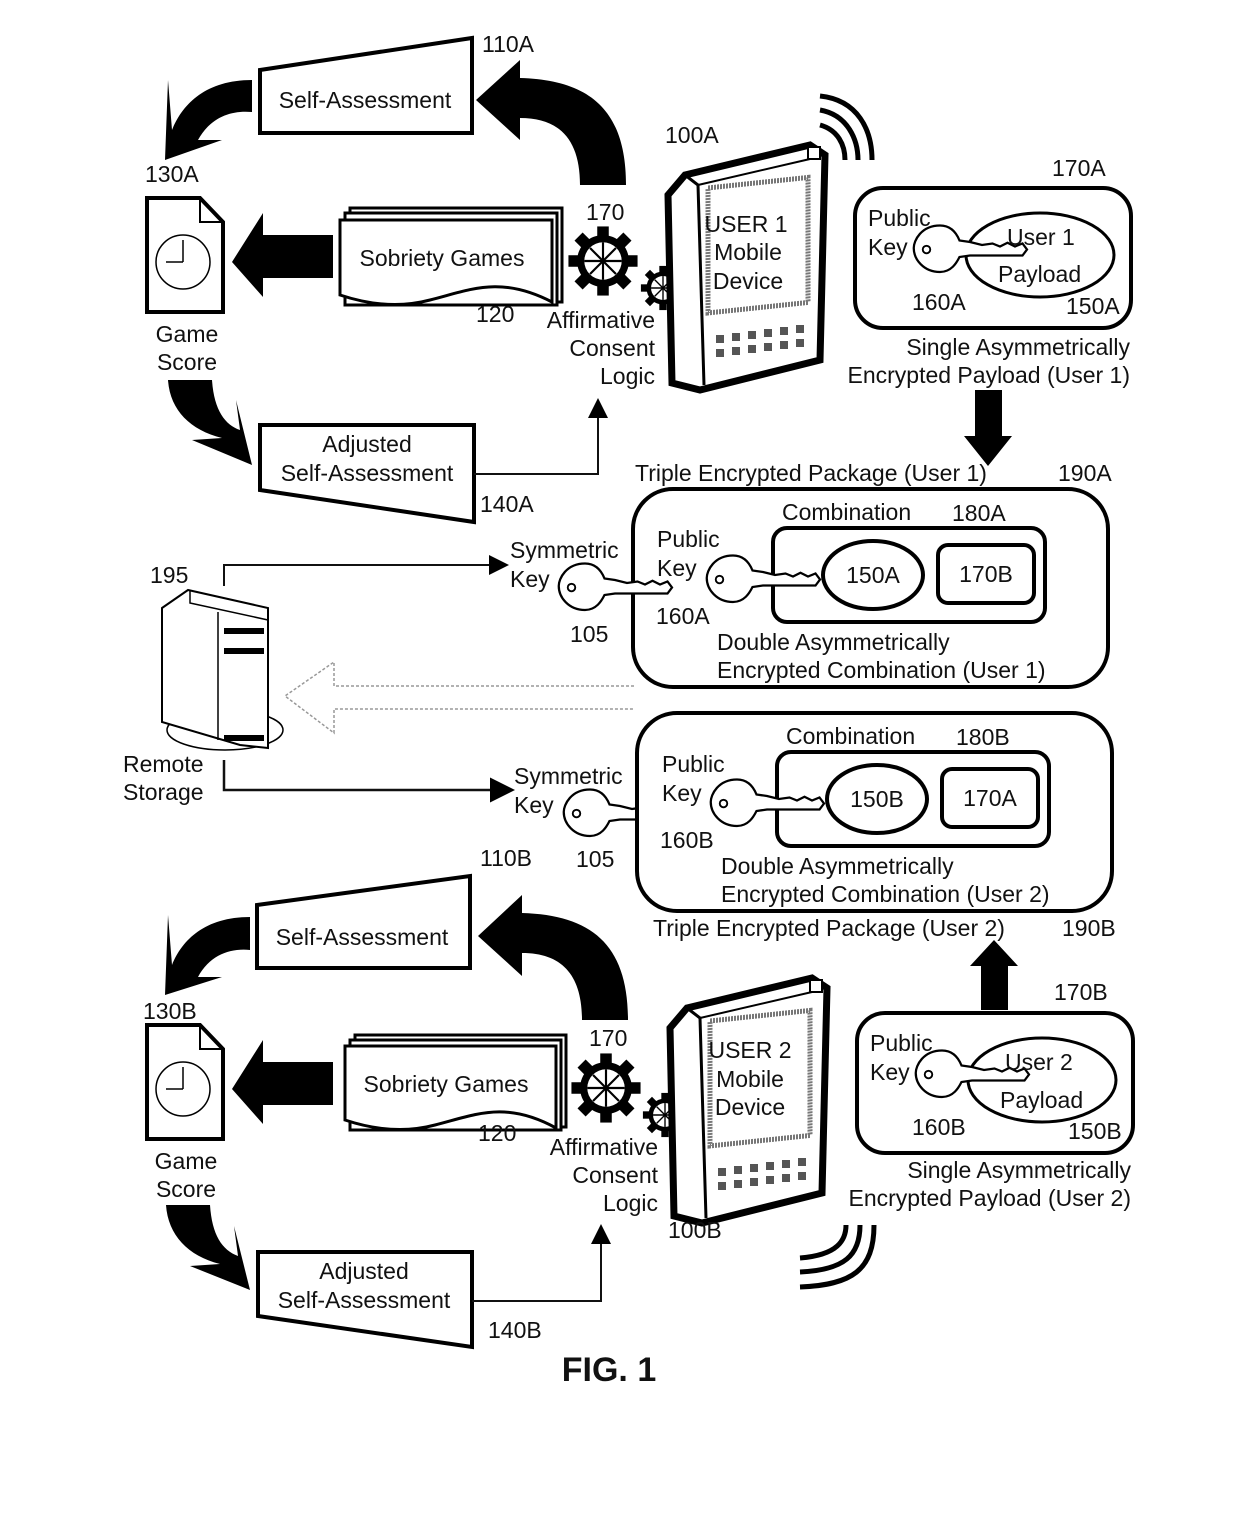 This screenshot has height=1513, width=1240. What do you see at coordinates (885, 894) in the screenshot?
I see `double-caption: Encrypted Combination (User 2)` at bounding box center [885, 894].